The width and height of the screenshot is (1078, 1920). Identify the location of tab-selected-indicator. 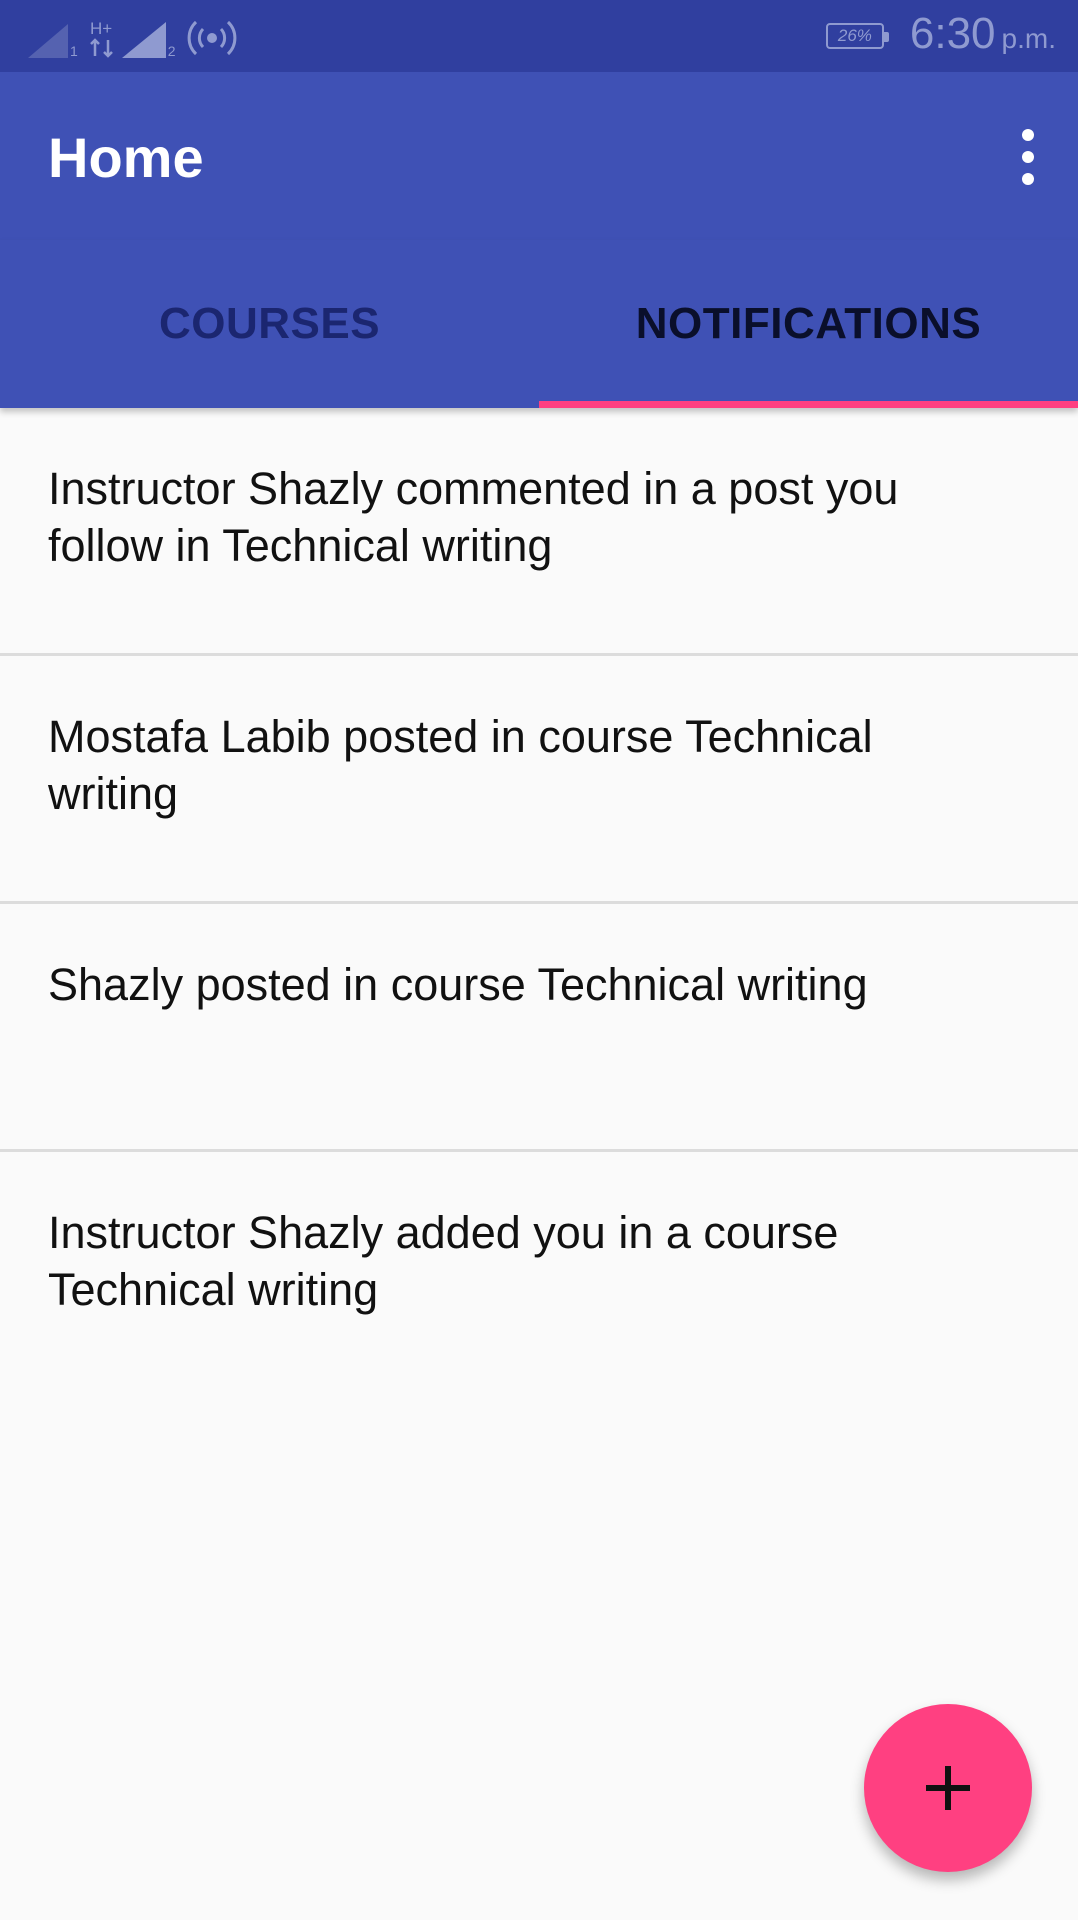
(808, 404).